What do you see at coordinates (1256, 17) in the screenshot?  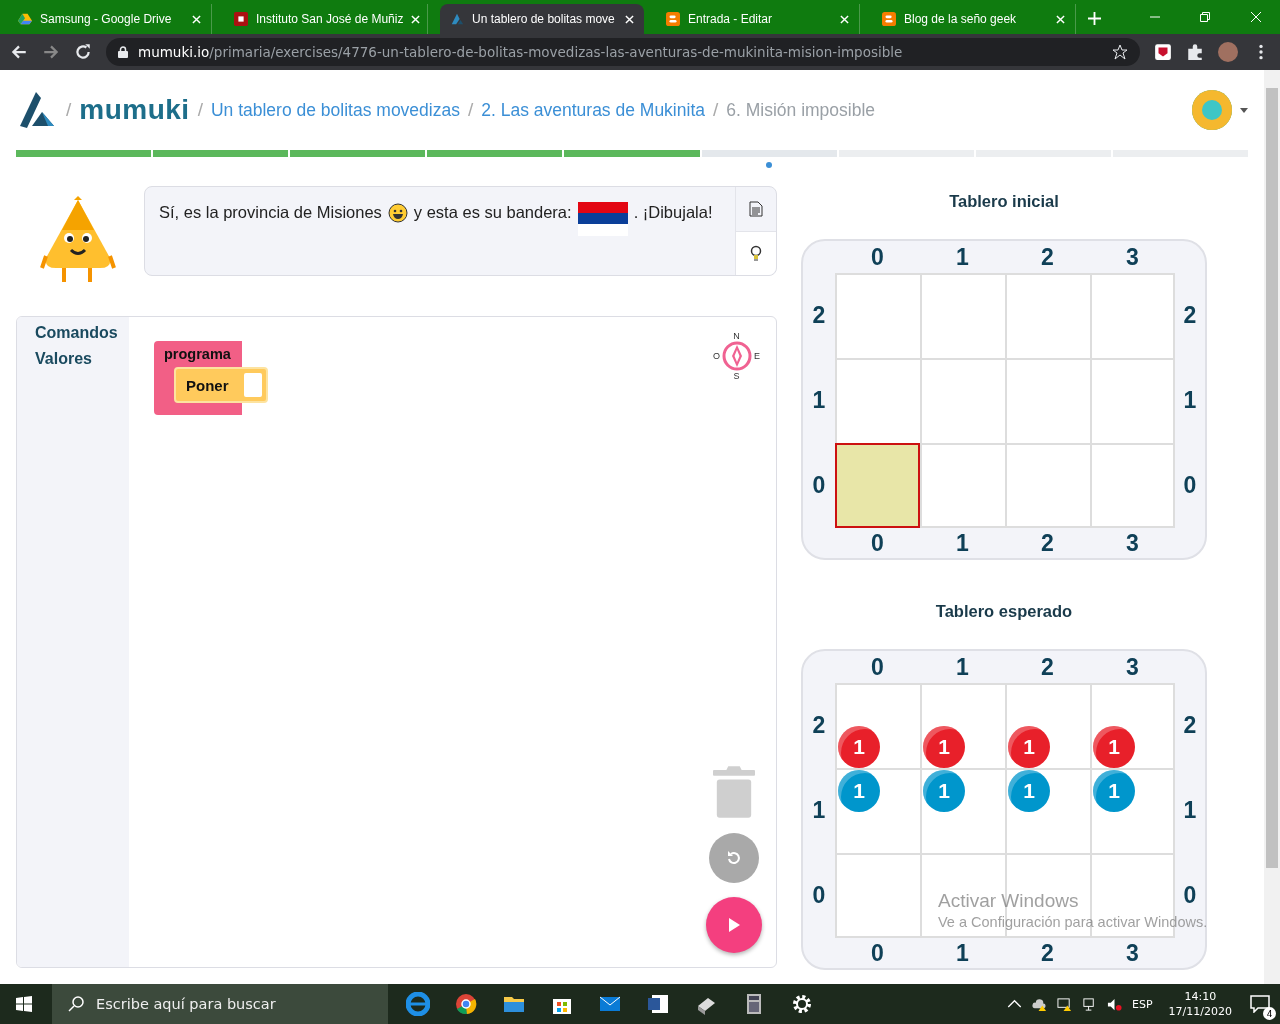 I see `close-icon` at bounding box center [1256, 17].